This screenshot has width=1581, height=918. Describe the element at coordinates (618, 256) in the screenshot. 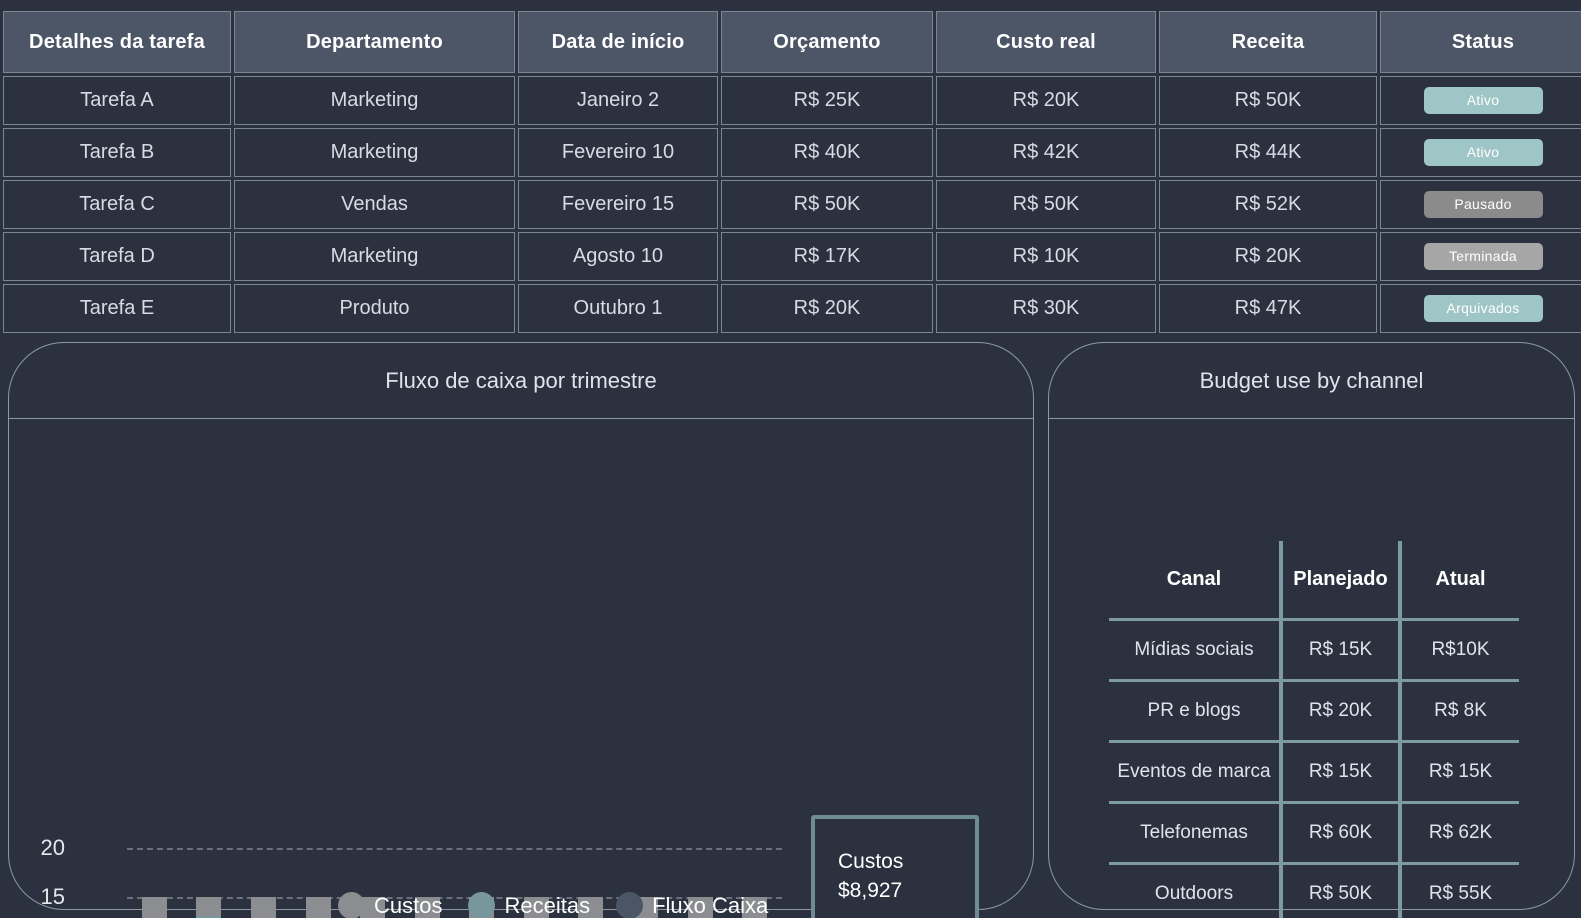

I see `cell-start-date: Agosto 10` at that location.